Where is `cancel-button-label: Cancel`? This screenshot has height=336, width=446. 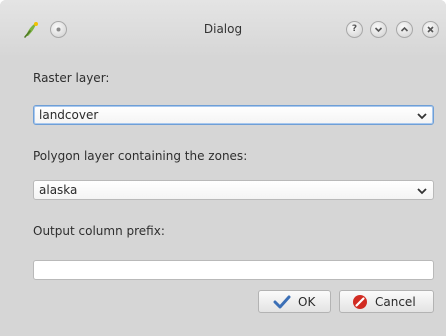
cancel-button-label: Cancel is located at coordinates (395, 301).